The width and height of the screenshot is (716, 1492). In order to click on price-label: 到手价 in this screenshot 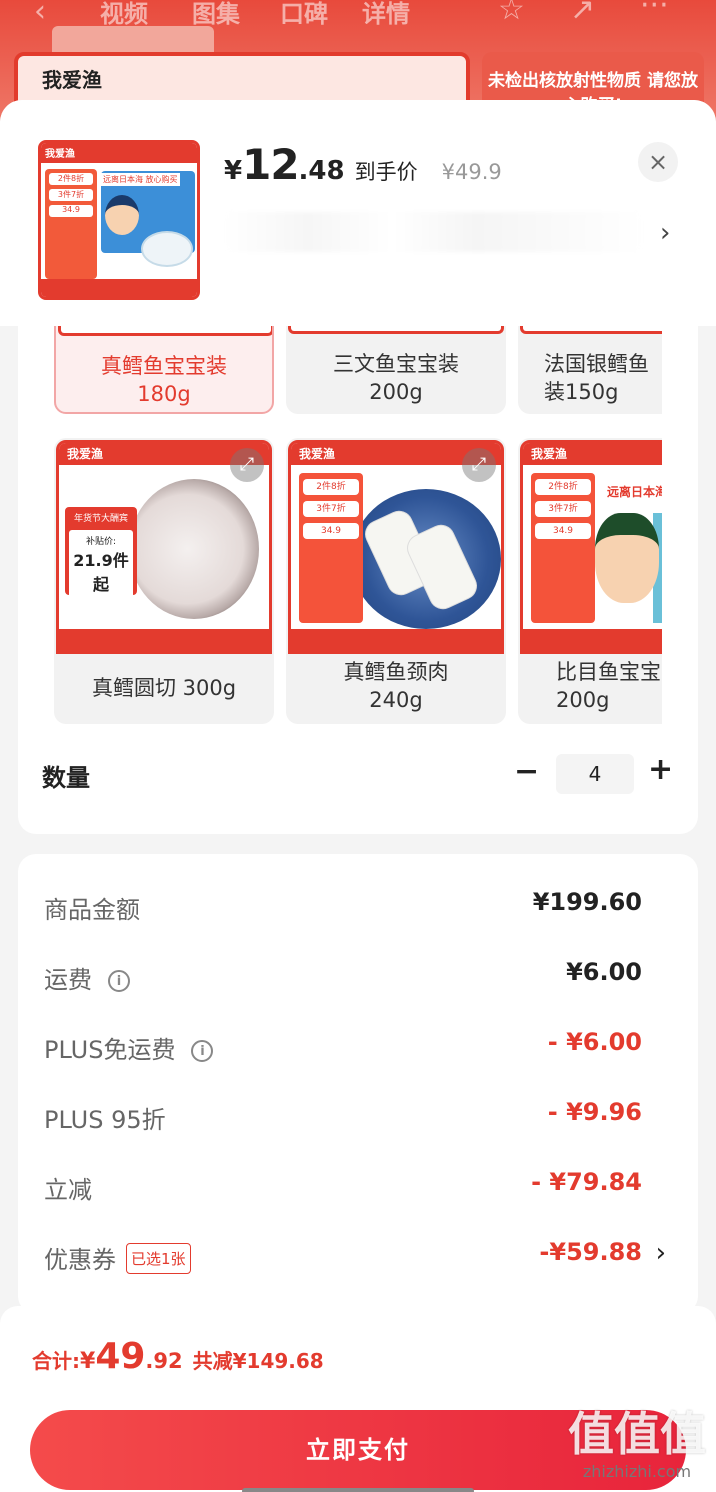, I will do `click(386, 172)`.